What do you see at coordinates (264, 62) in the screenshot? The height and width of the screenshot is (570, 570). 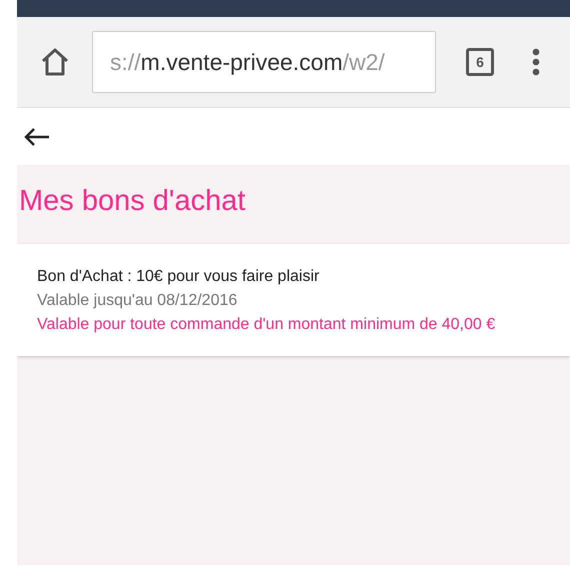 I see `url-field: s://m.vente-privee.com/w2/` at bounding box center [264, 62].